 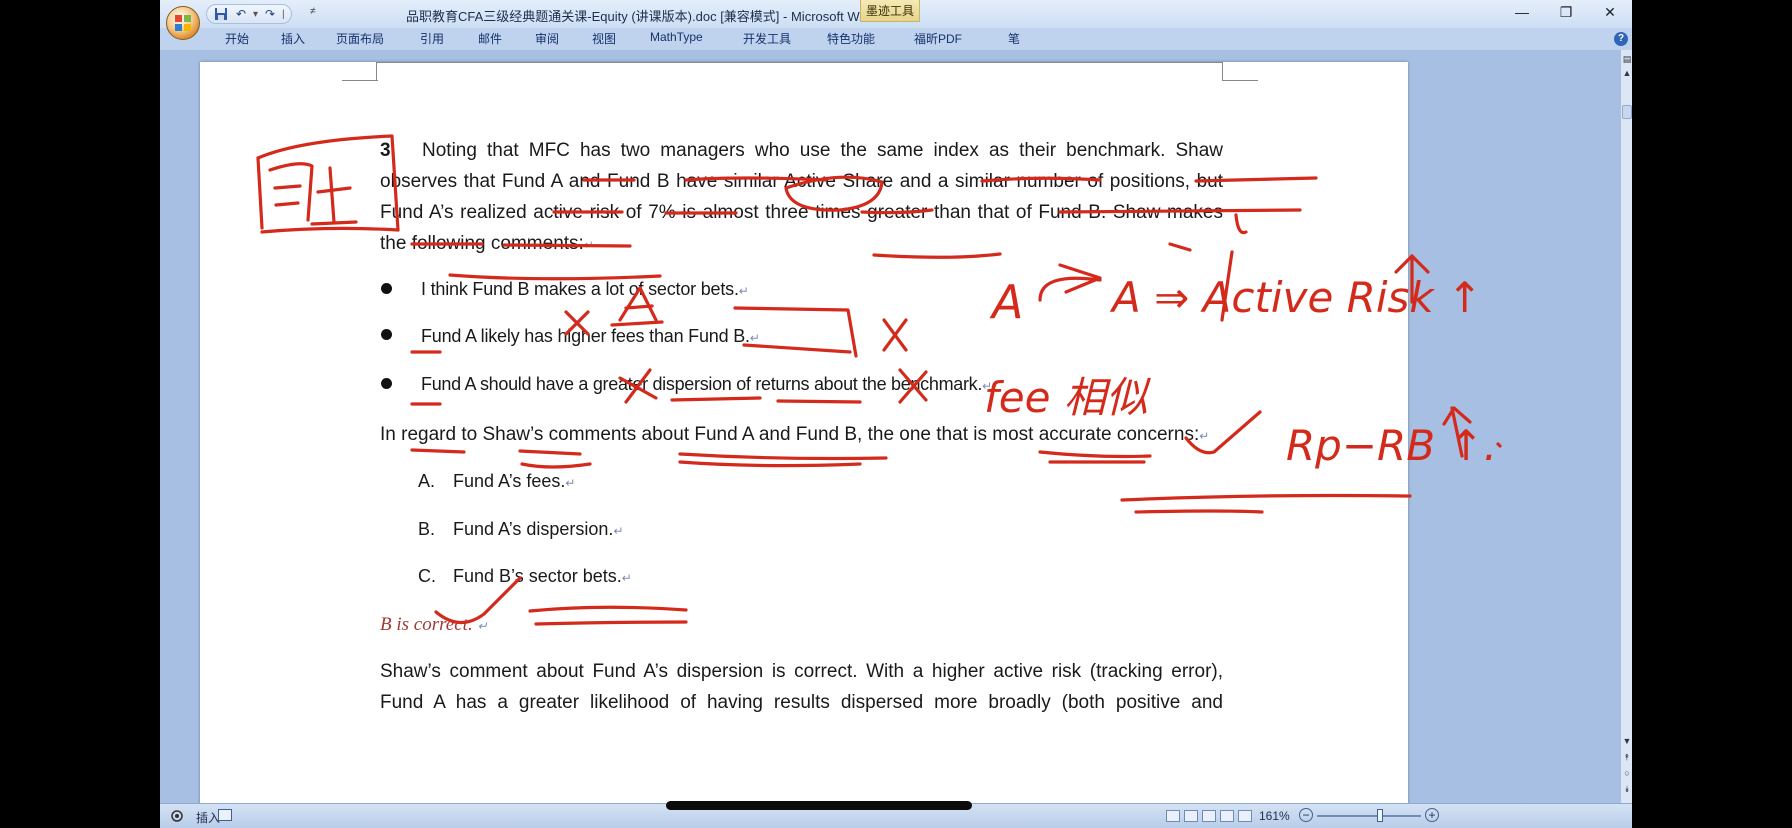 What do you see at coordinates (1274, 816) in the screenshot?
I see `zoom-level: 161%` at bounding box center [1274, 816].